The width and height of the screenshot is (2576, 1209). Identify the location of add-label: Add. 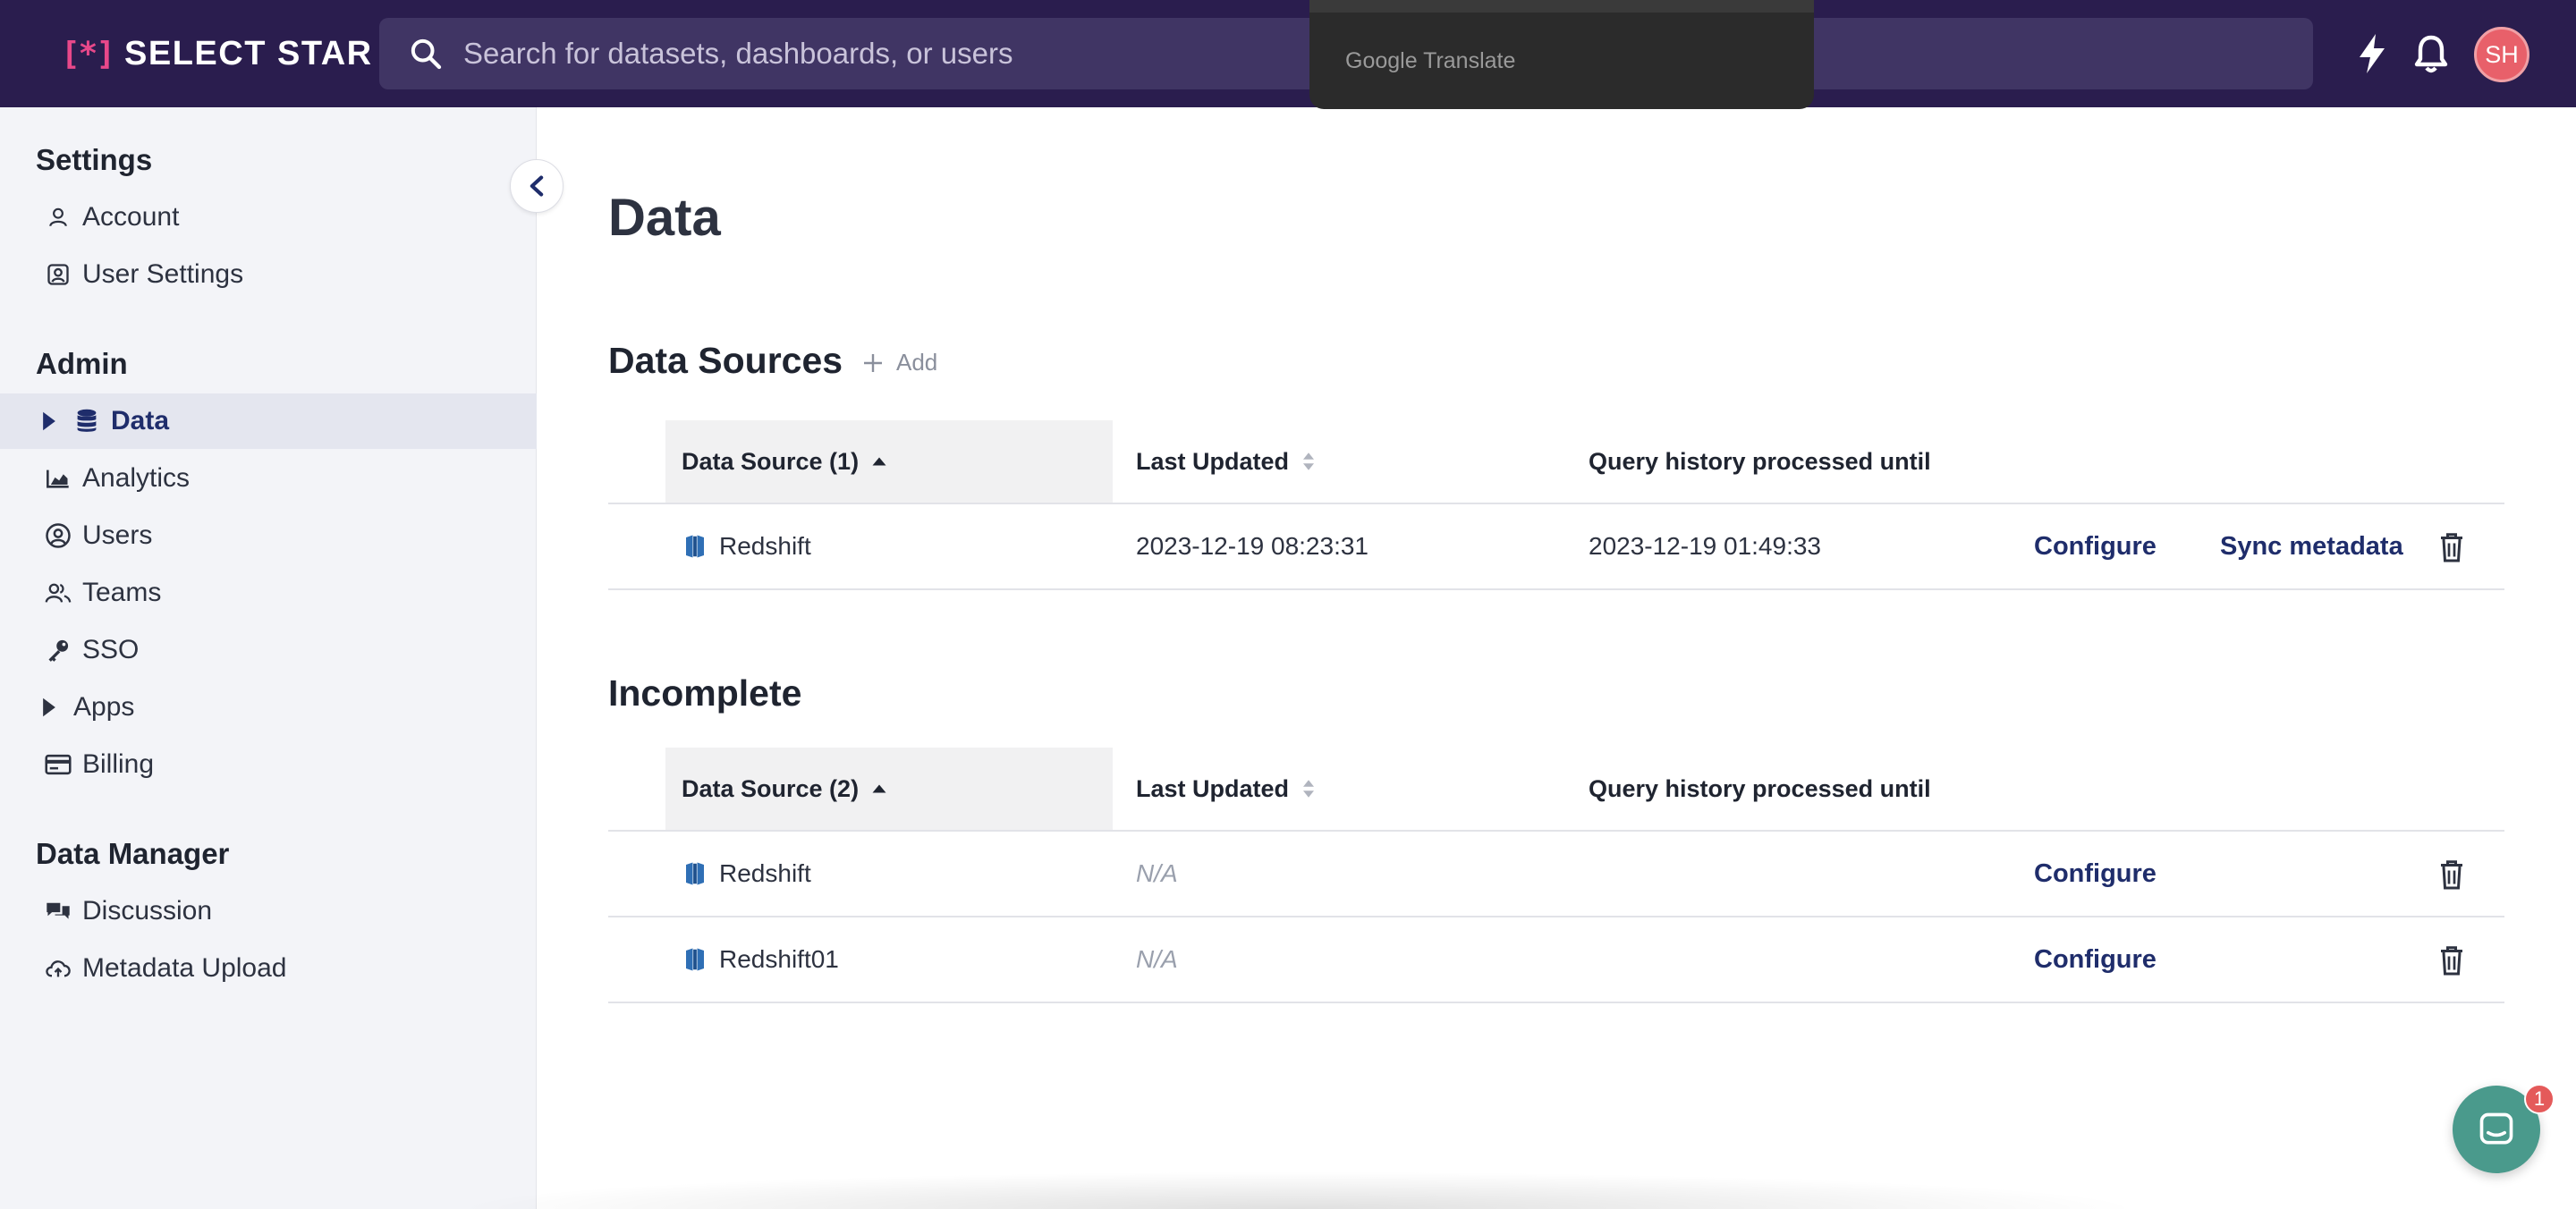
(917, 362).